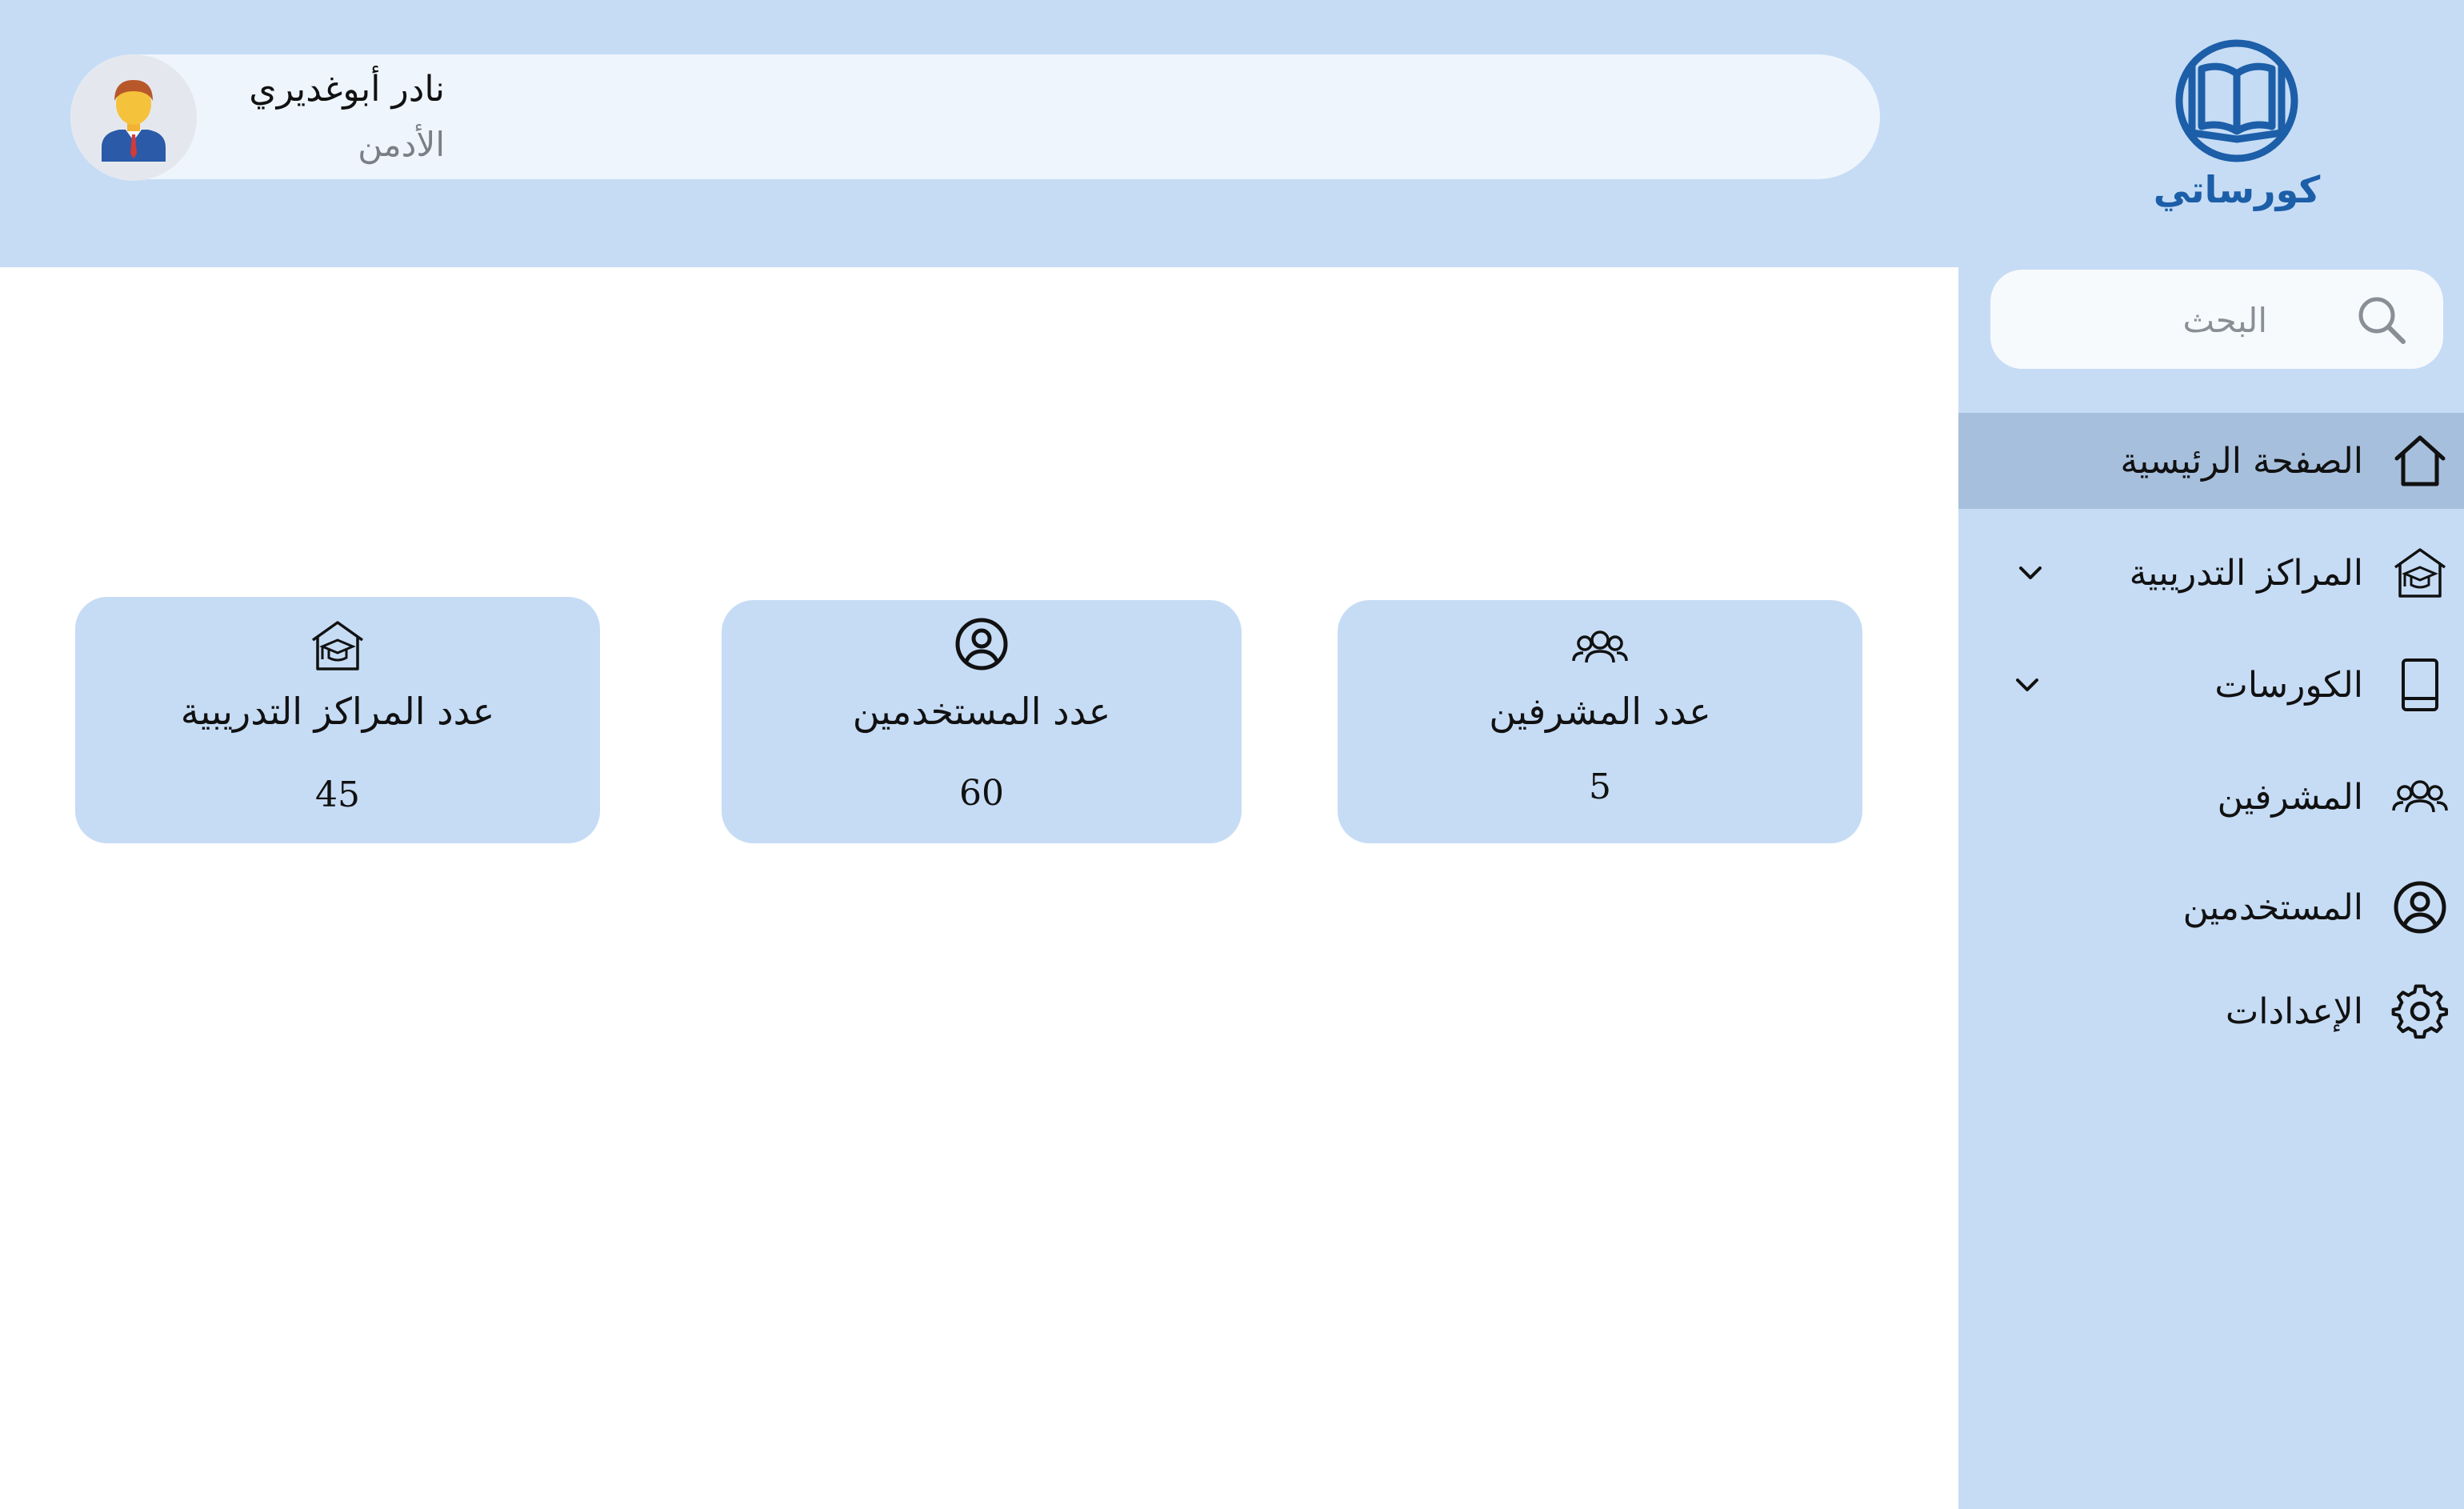  I want to click on sidebar-item-users: المستخدمين, so click(2211, 907).